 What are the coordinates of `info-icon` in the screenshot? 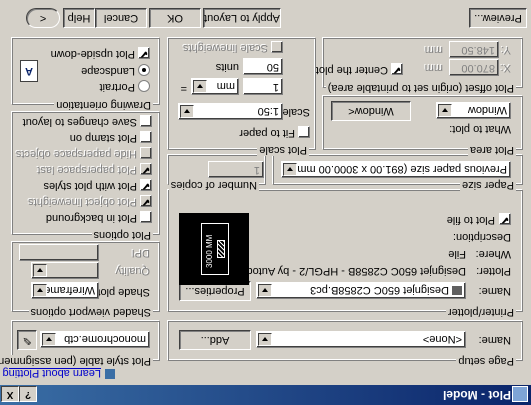 It's located at (110, 374).